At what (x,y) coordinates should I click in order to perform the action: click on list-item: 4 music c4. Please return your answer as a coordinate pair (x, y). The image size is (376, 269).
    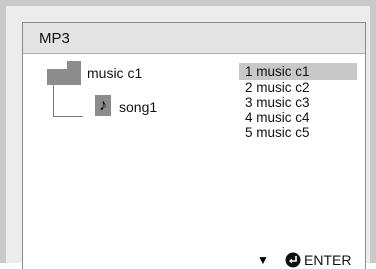
    Looking at the image, I should click on (298, 117).